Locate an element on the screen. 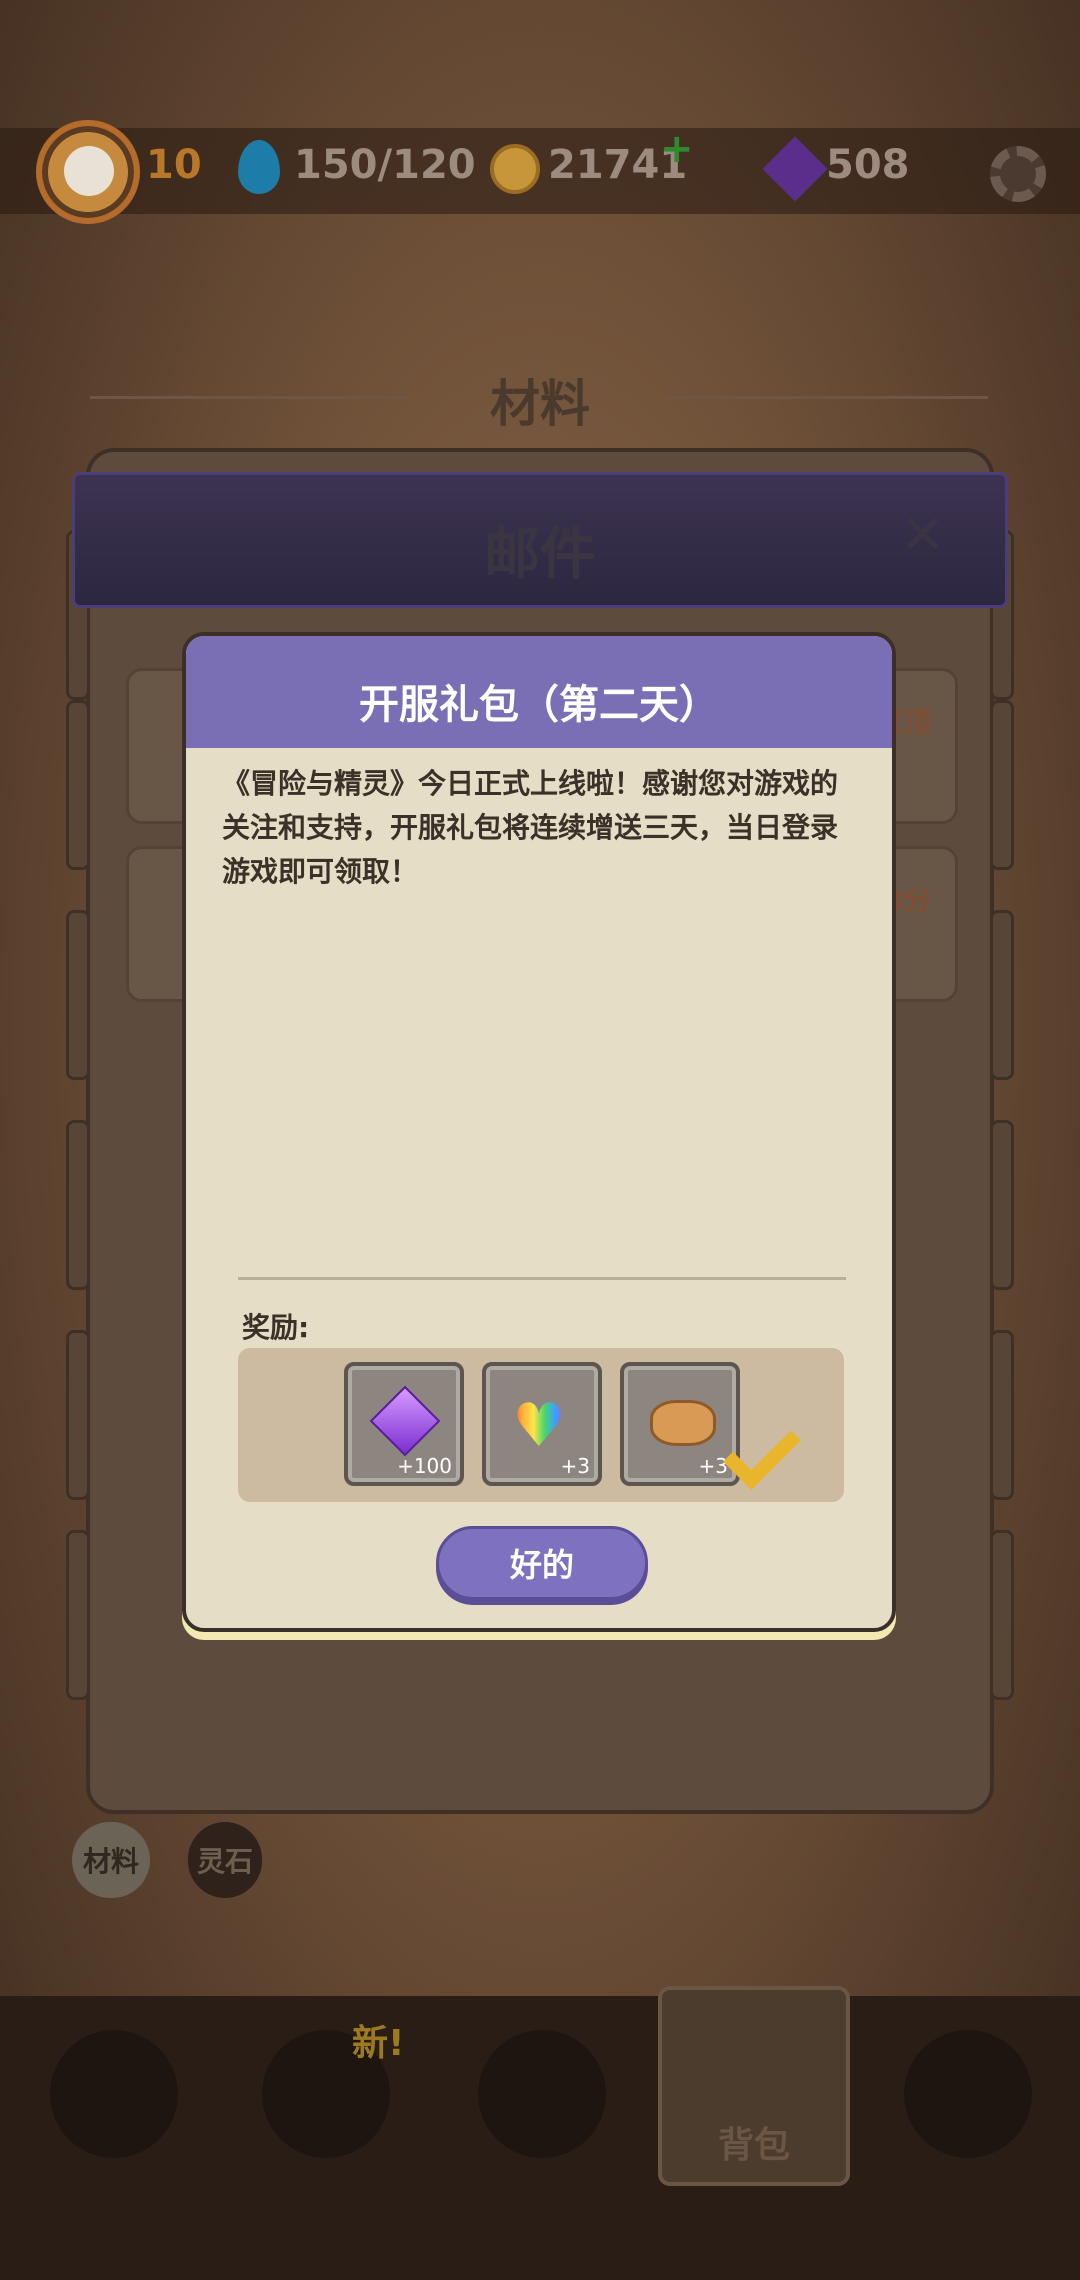 Image resolution: width=1080 pixels, height=2280 pixels. nav-map-mountain-icon is located at coordinates (542, 2094).